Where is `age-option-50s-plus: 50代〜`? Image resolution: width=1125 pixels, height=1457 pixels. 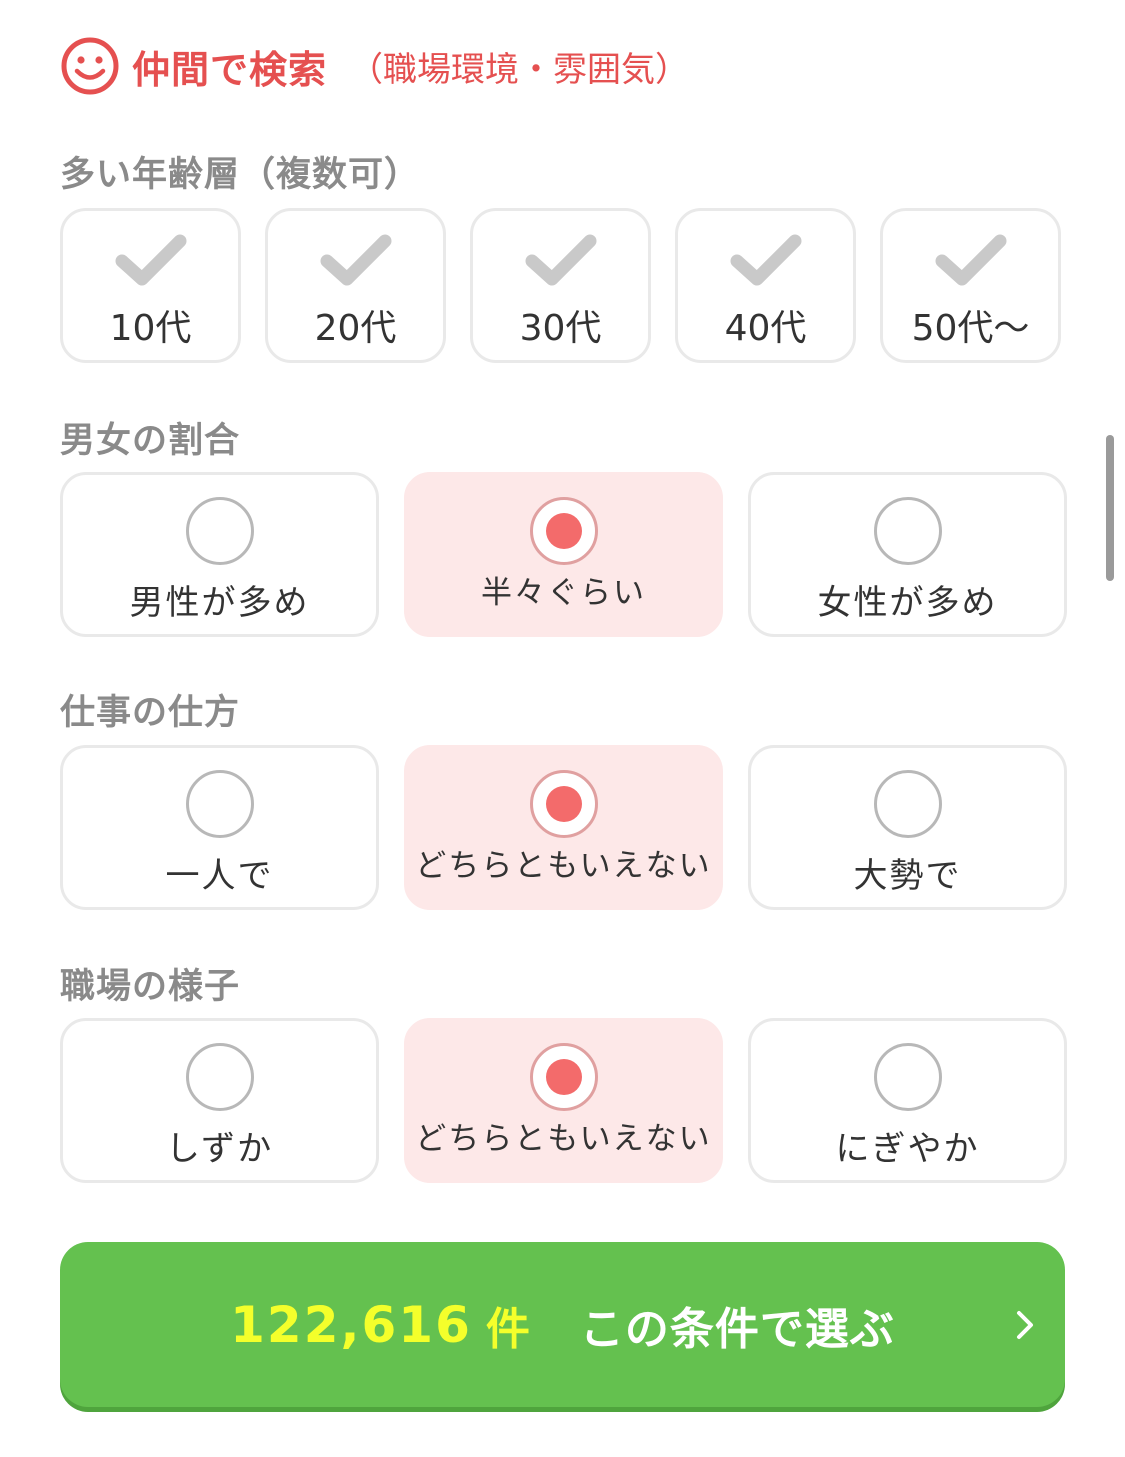 age-option-50s-plus: 50代〜 is located at coordinates (970, 285).